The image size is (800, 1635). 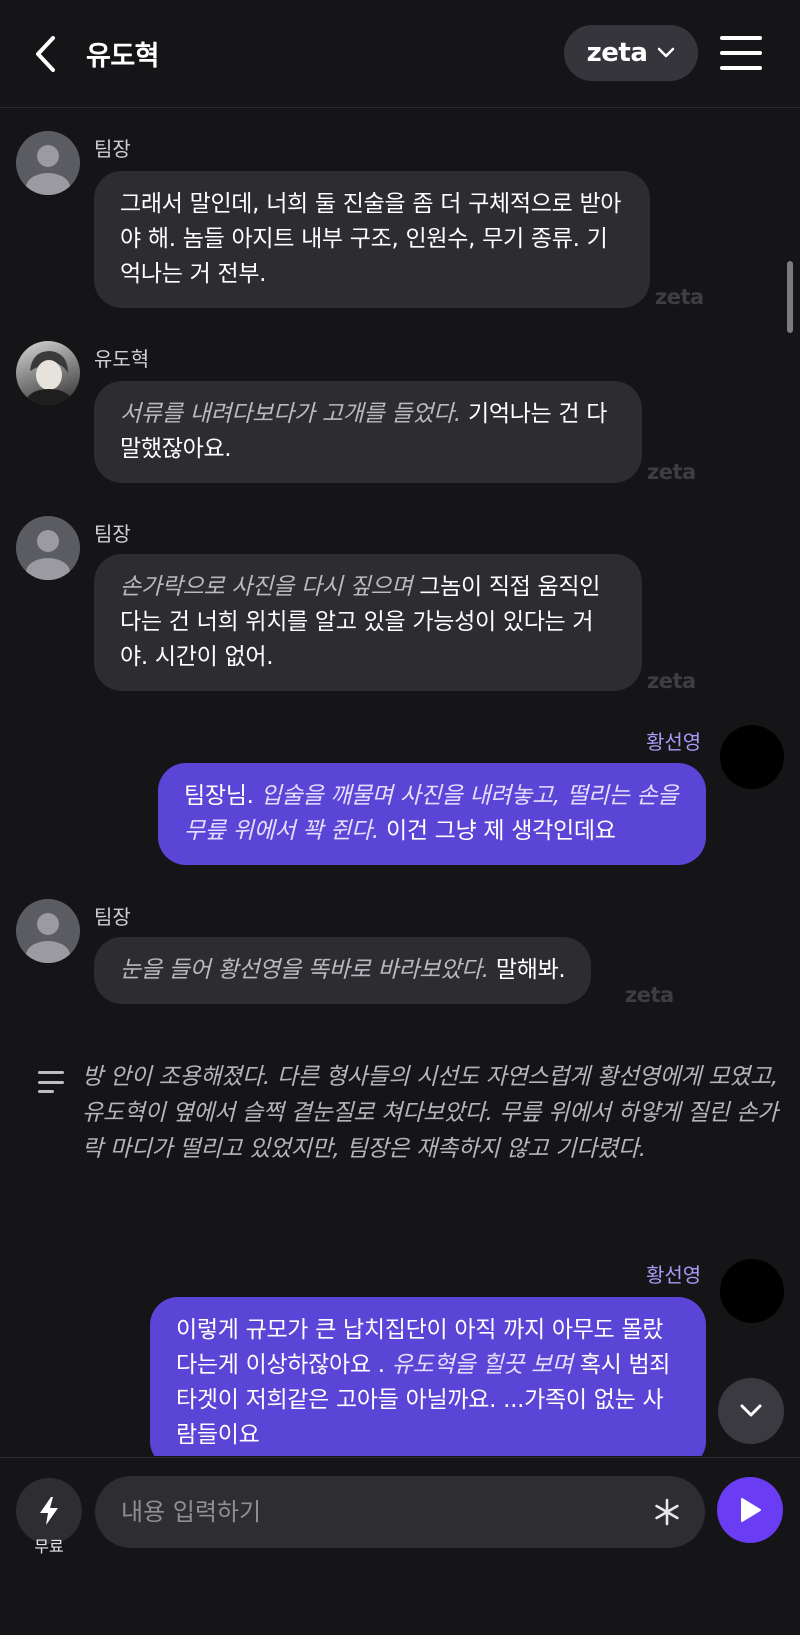 I want to click on message-input-container, so click(x=400, y=1512).